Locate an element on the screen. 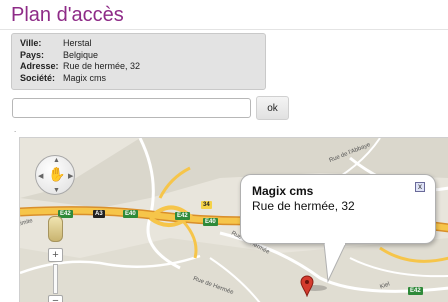 The width and height of the screenshot is (448, 302). info-value: Rue de hermée, 32 is located at coordinates (102, 66).